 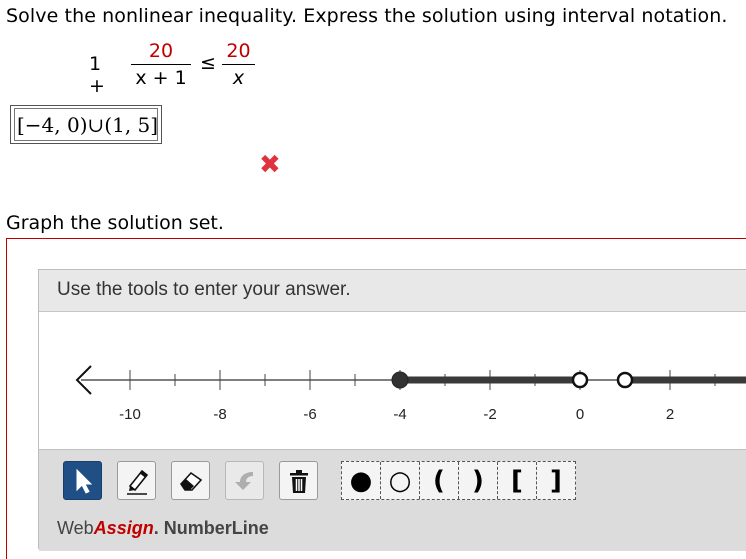 I want to click on graph-label: Graph the solution set., so click(x=115, y=223).